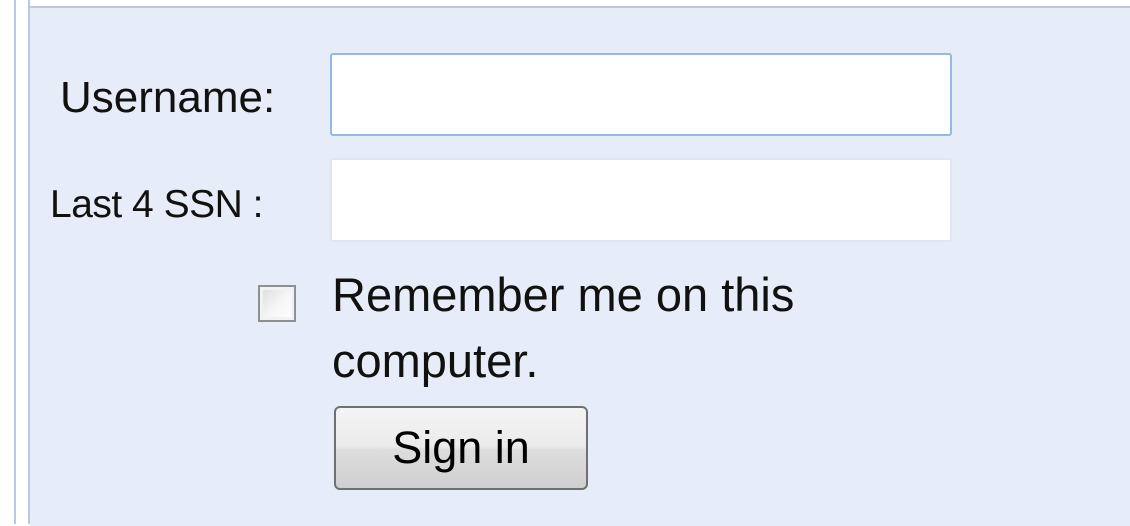  Describe the element at coordinates (641, 94) in the screenshot. I see `username-input` at that location.